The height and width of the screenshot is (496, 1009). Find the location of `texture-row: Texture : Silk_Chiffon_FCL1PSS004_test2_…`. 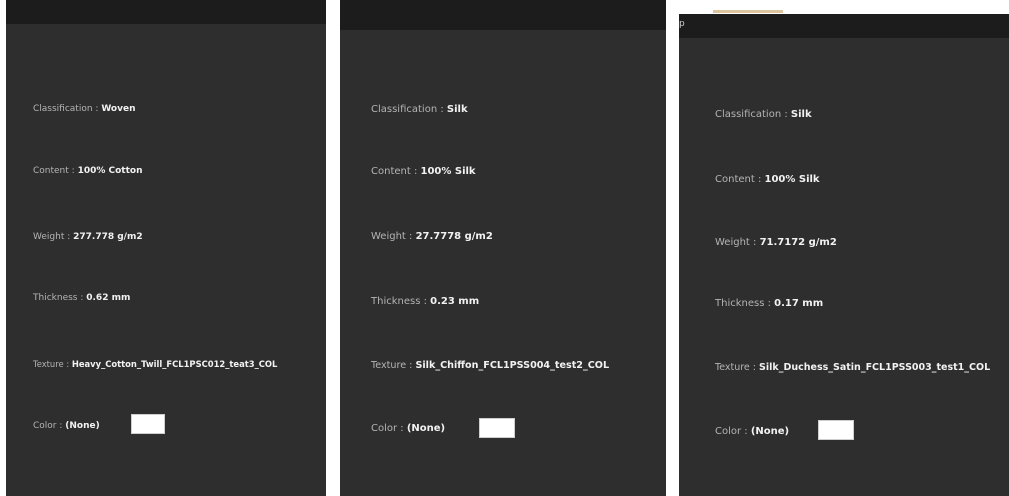

texture-row: Texture : Silk_Chiffon_FCL1PSS004_test2_… is located at coordinates (490, 365).